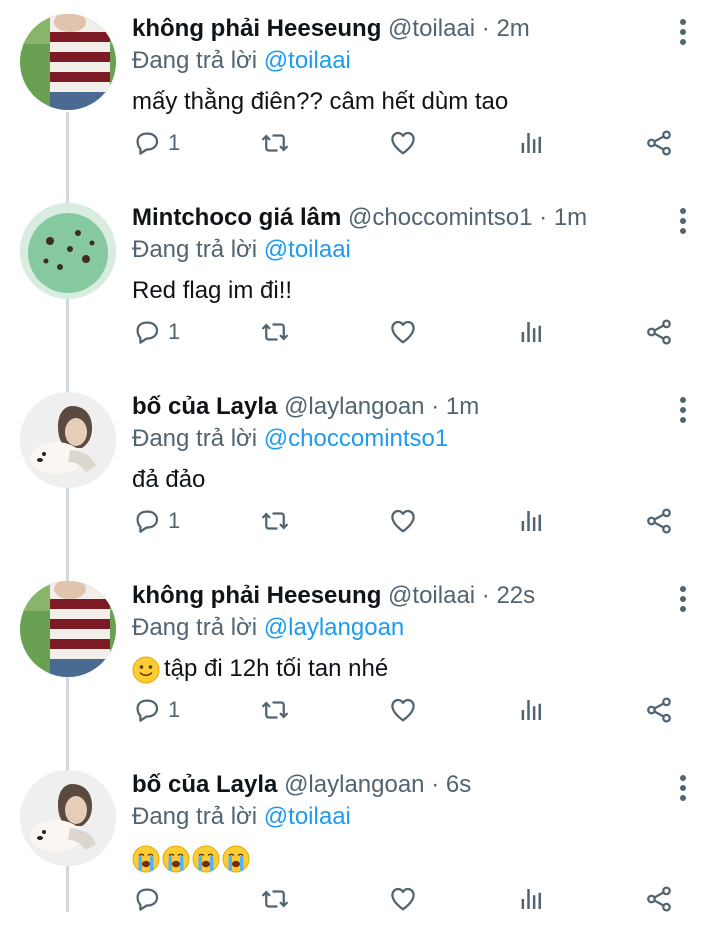 The width and height of the screenshot is (720, 945). What do you see at coordinates (356, 438) in the screenshot?
I see `replying-mention: @choccomintso1` at bounding box center [356, 438].